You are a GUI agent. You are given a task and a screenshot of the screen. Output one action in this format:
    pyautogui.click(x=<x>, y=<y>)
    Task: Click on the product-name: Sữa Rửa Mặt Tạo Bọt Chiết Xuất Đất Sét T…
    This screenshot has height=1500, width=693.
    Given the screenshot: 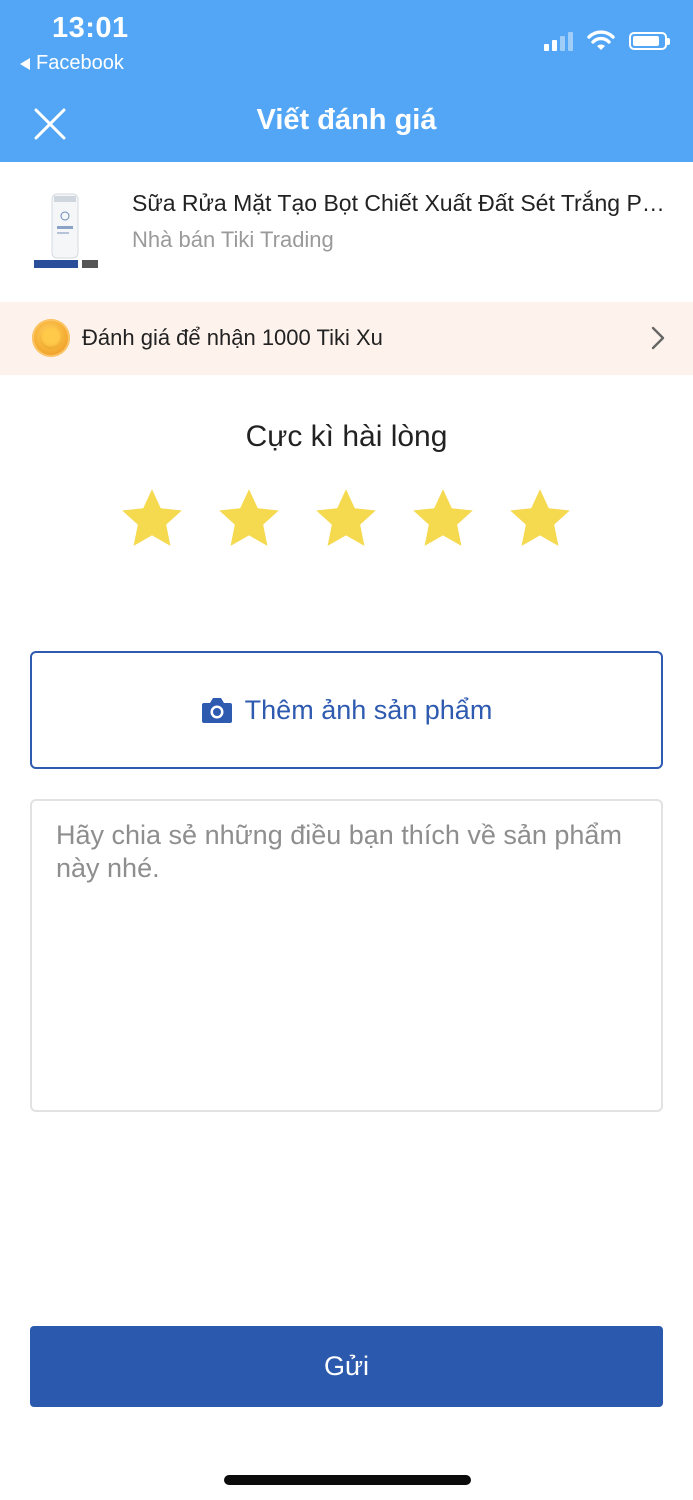 What is the action you would take?
    pyautogui.click(x=399, y=203)
    